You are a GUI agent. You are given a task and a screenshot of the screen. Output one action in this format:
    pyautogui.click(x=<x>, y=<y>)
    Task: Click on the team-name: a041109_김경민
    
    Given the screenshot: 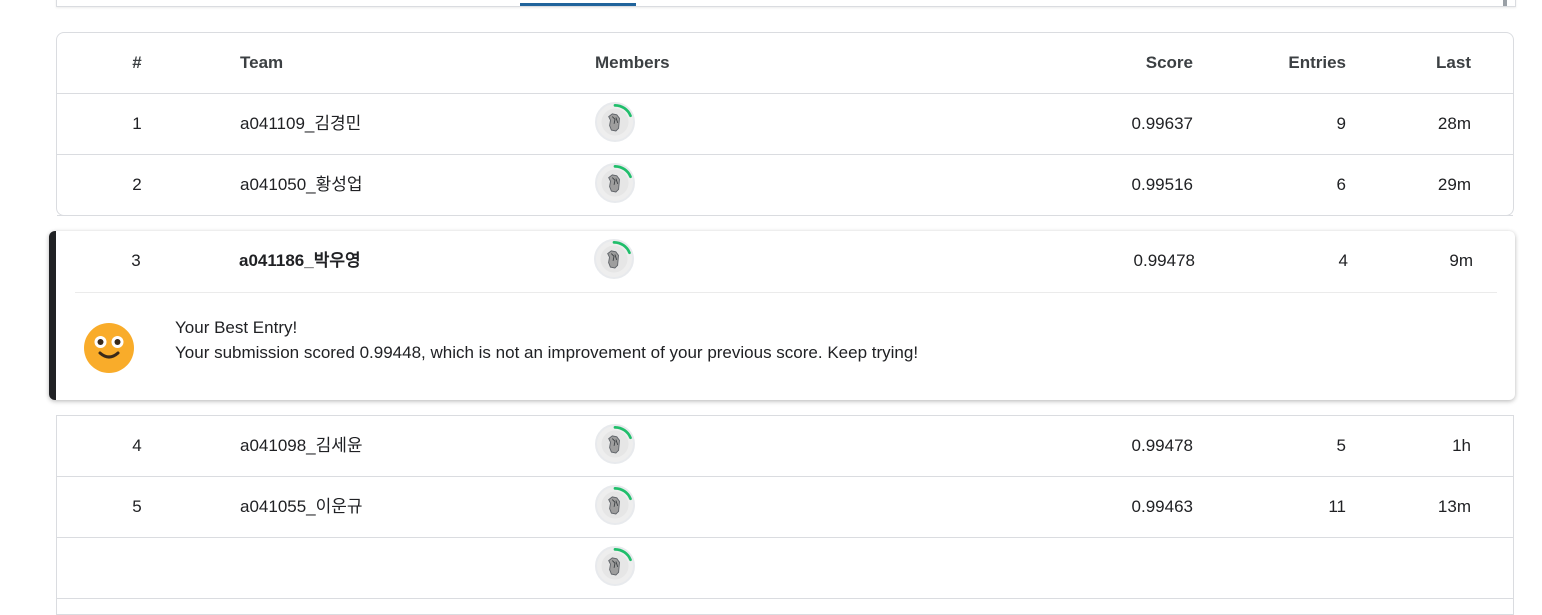 What is the action you would take?
    pyautogui.click(x=300, y=124)
    